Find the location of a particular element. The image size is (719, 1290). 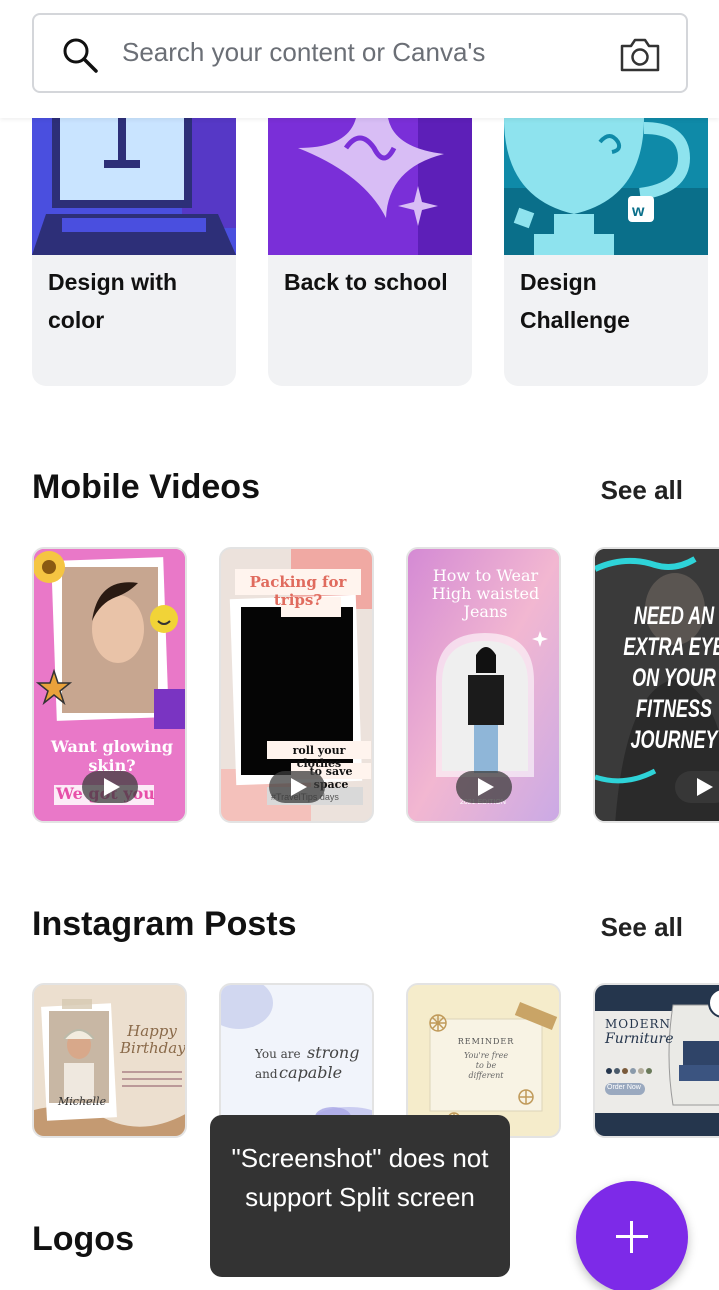

top-bar: Search your content or Canva's is located at coordinates (359, 59).